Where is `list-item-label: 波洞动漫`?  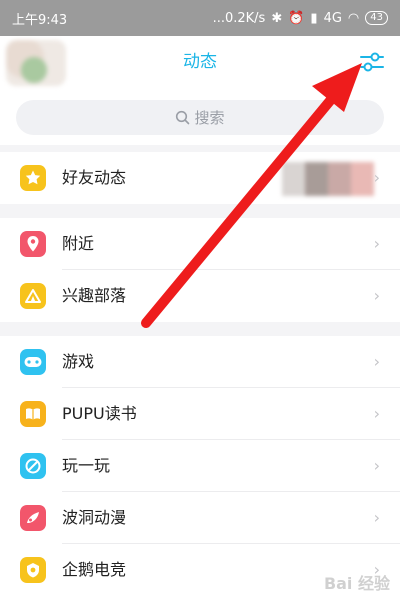 list-item-label: 波洞动漫 is located at coordinates (94, 517).